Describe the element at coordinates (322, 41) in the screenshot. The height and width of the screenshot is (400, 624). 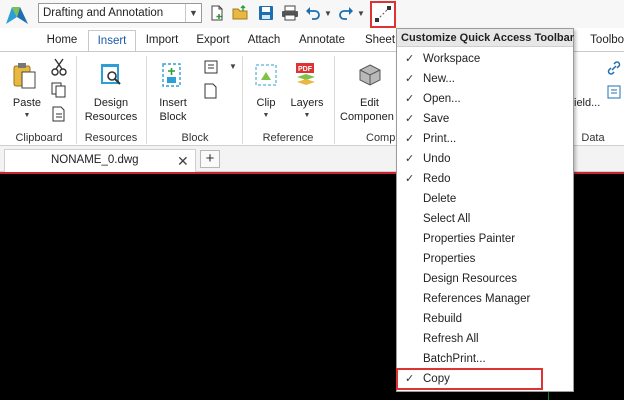
I see `tab-annotate: Annotate` at that location.